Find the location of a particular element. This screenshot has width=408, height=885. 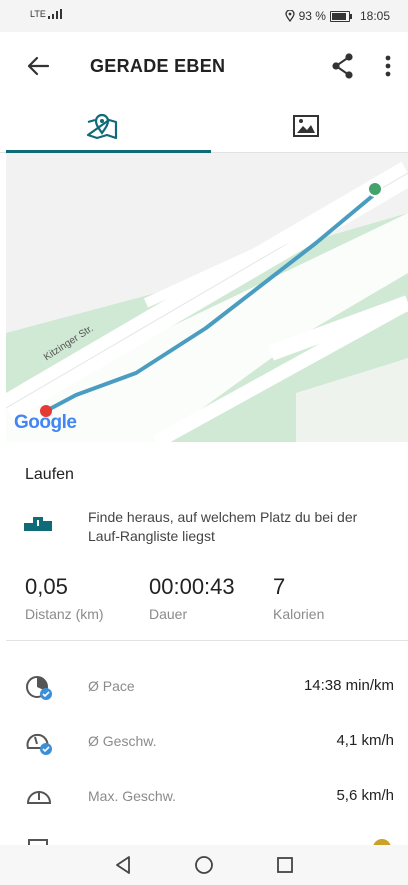

stat-label: Dauer is located at coordinates (168, 614).